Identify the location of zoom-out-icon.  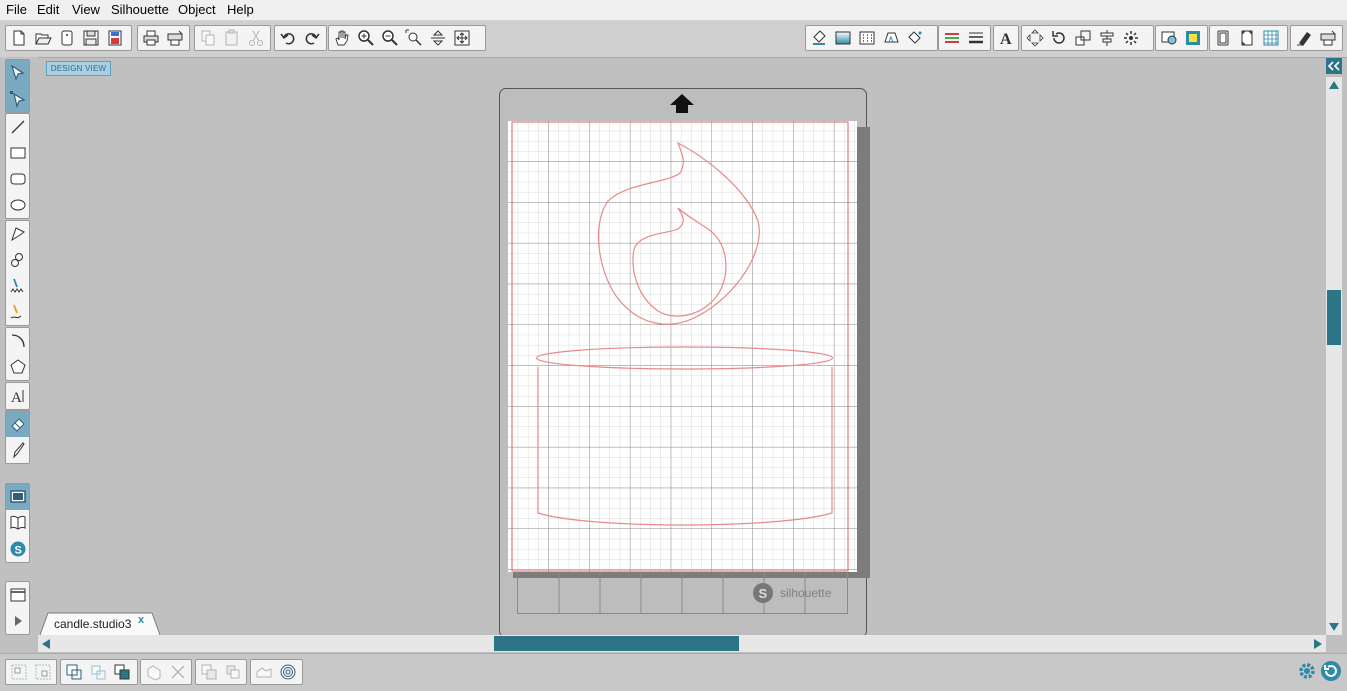
(390, 38).